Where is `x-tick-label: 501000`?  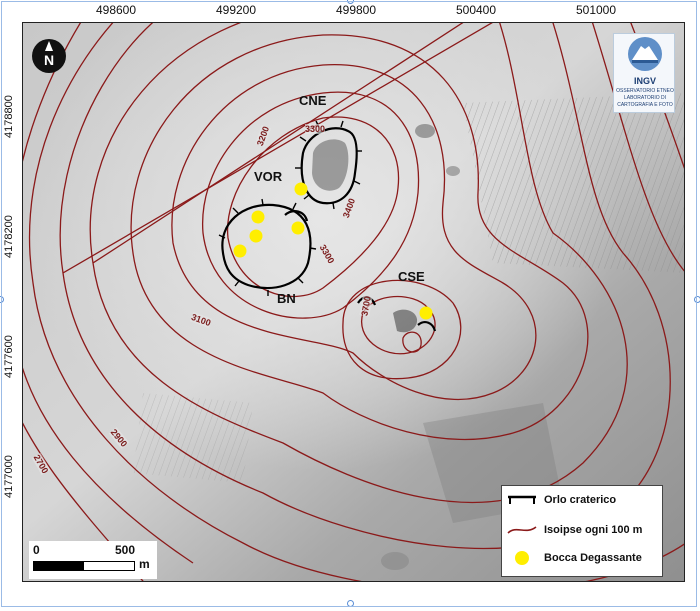 x-tick-label: 501000 is located at coordinates (596, 10).